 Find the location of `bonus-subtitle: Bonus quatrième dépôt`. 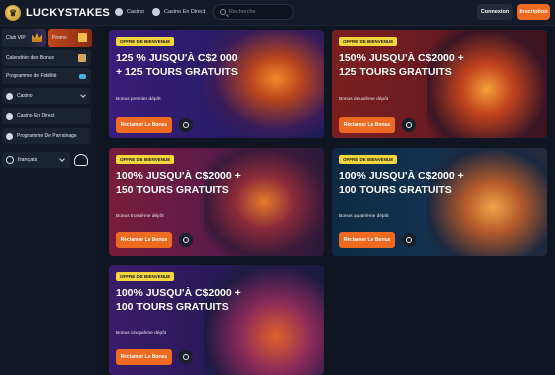

bonus-subtitle: Bonus quatrième dépôt is located at coordinates (364, 216).